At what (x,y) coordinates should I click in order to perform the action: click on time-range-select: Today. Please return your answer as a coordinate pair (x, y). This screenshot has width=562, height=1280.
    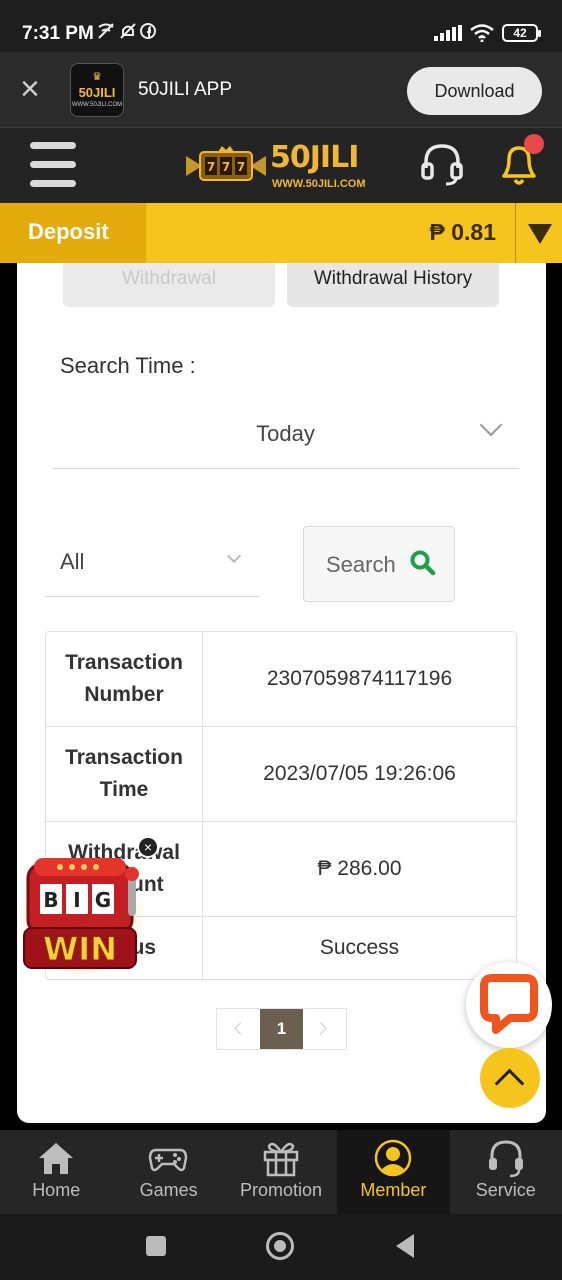
    Looking at the image, I should click on (285, 438).